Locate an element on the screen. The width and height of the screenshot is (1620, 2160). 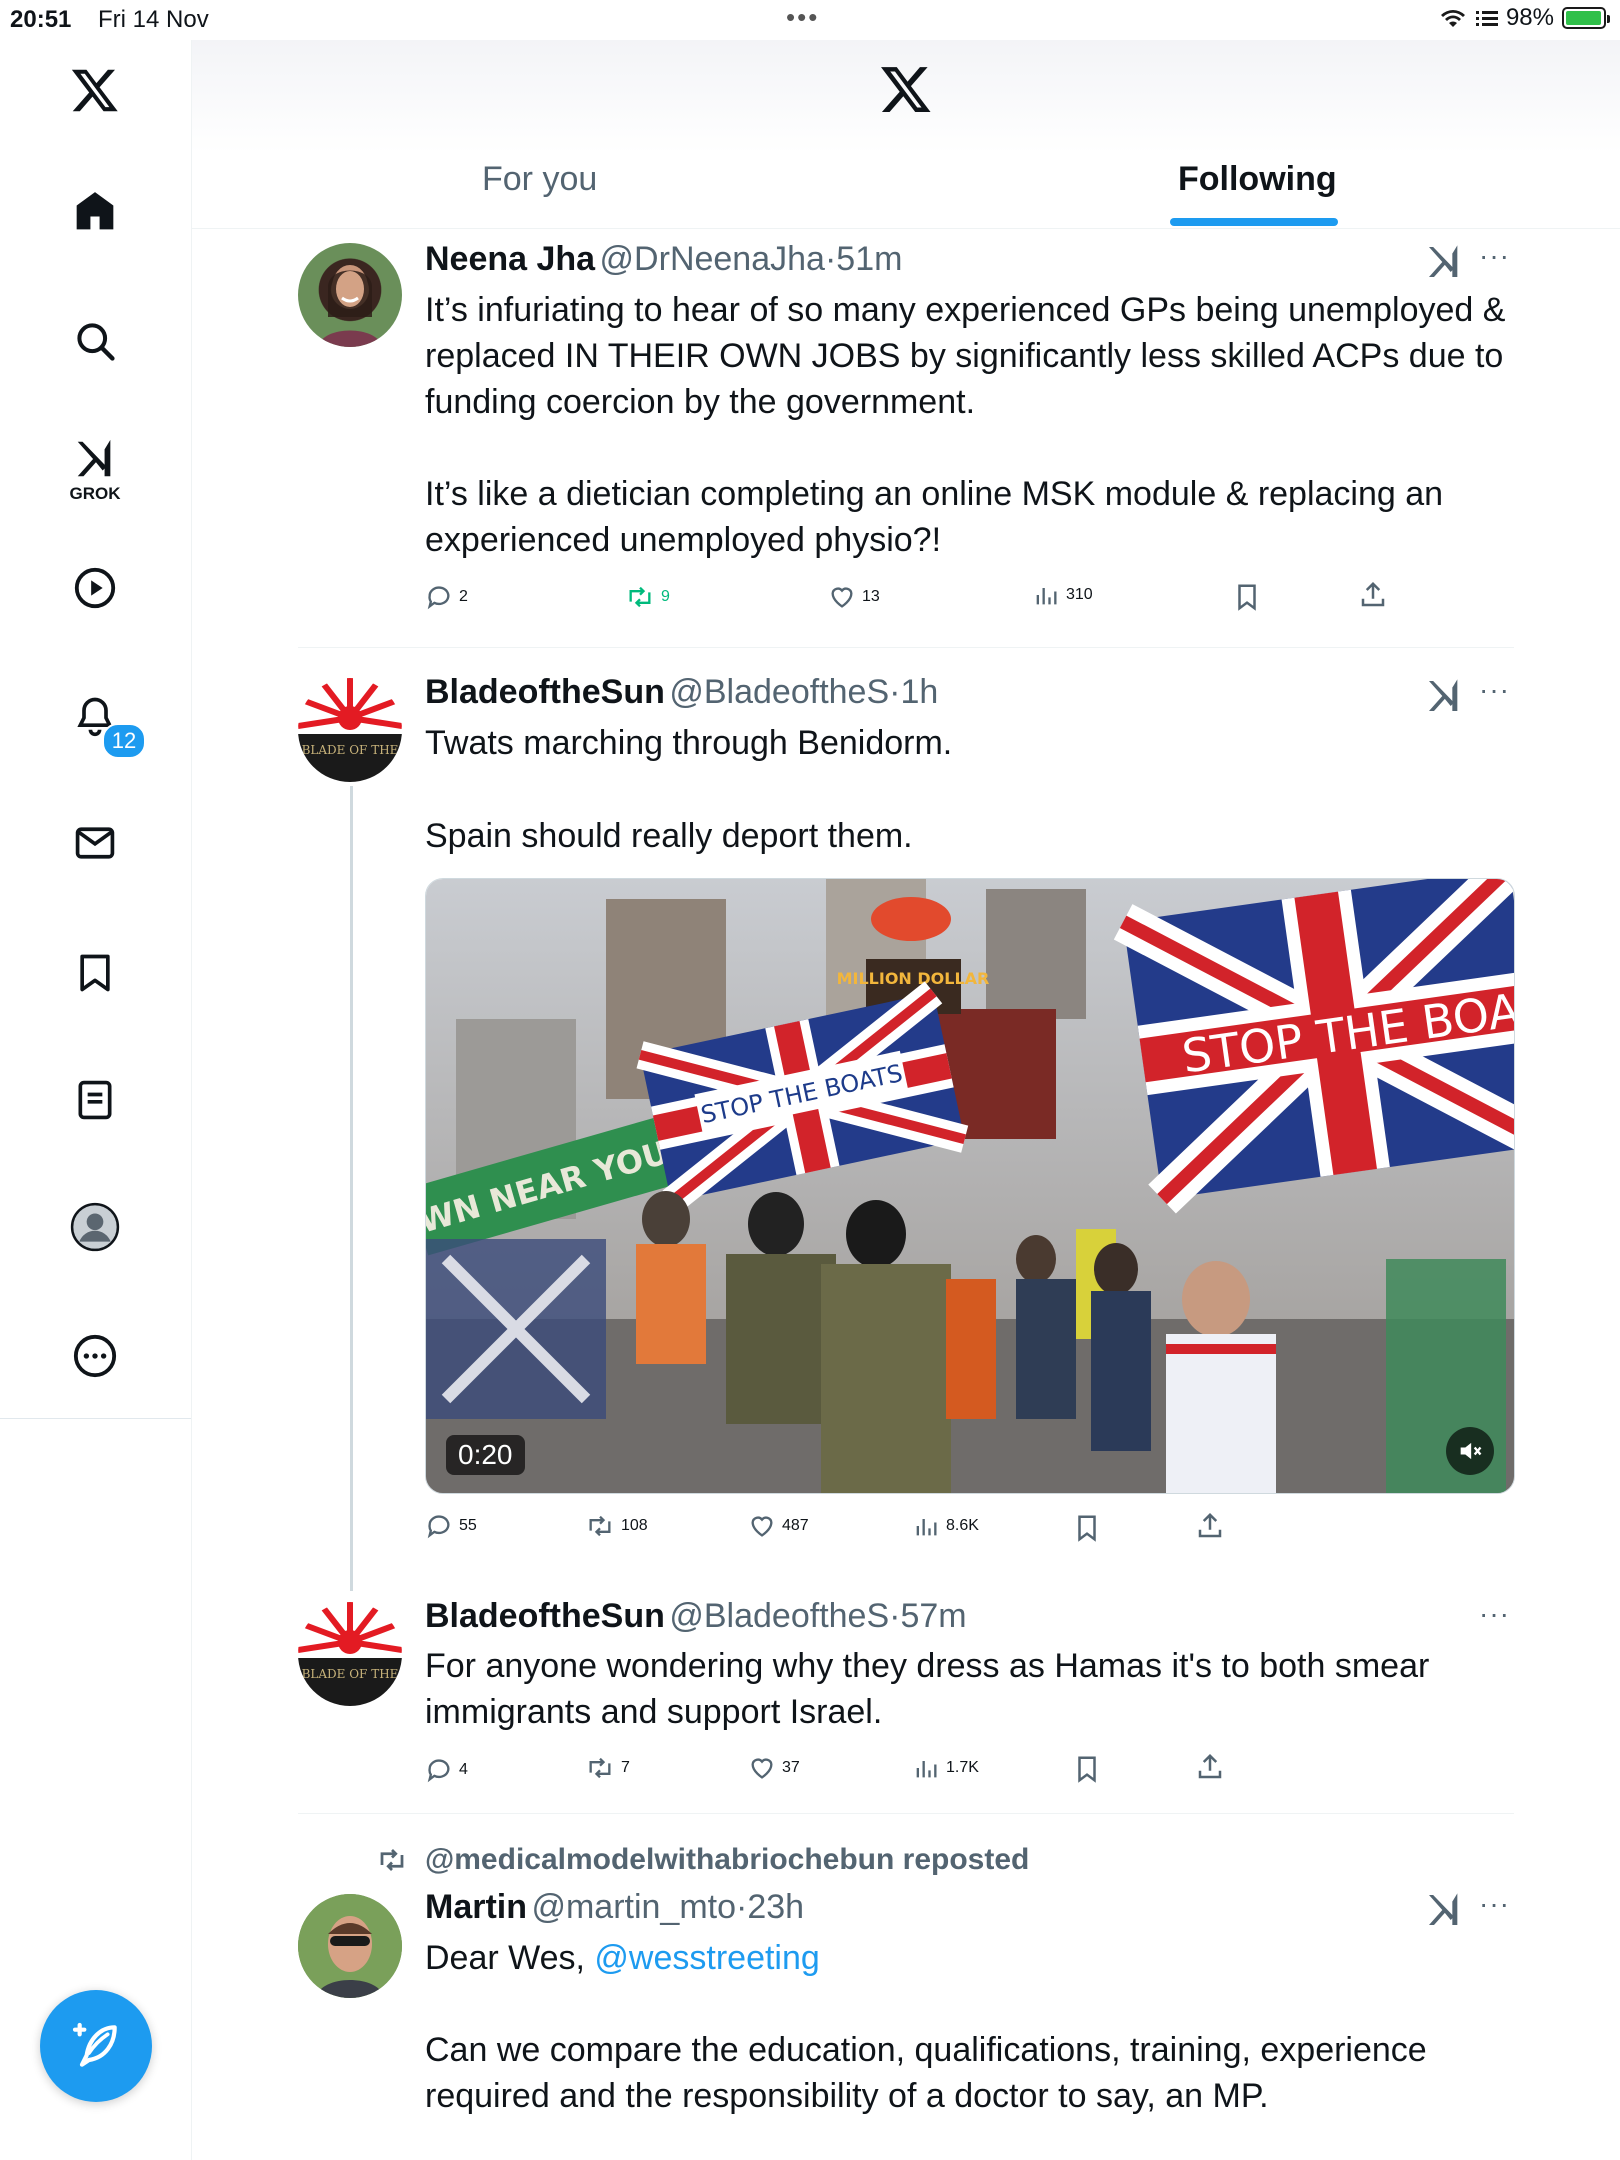
repost-button: 9 is located at coordinates (647, 597).